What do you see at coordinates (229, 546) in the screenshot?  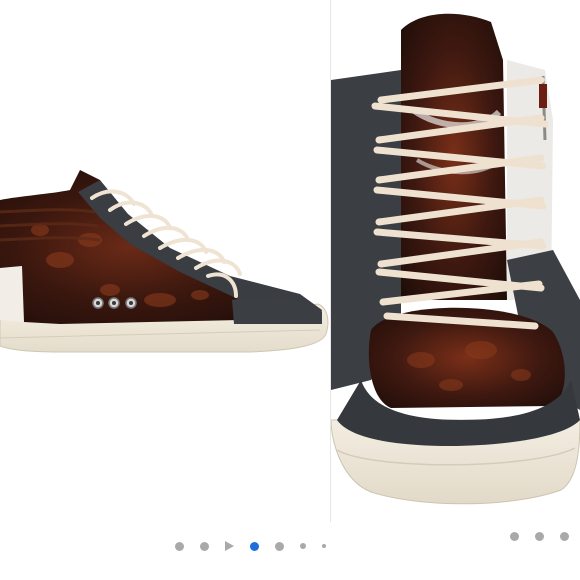 I see `video-play-icon` at bounding box center [229, 546].